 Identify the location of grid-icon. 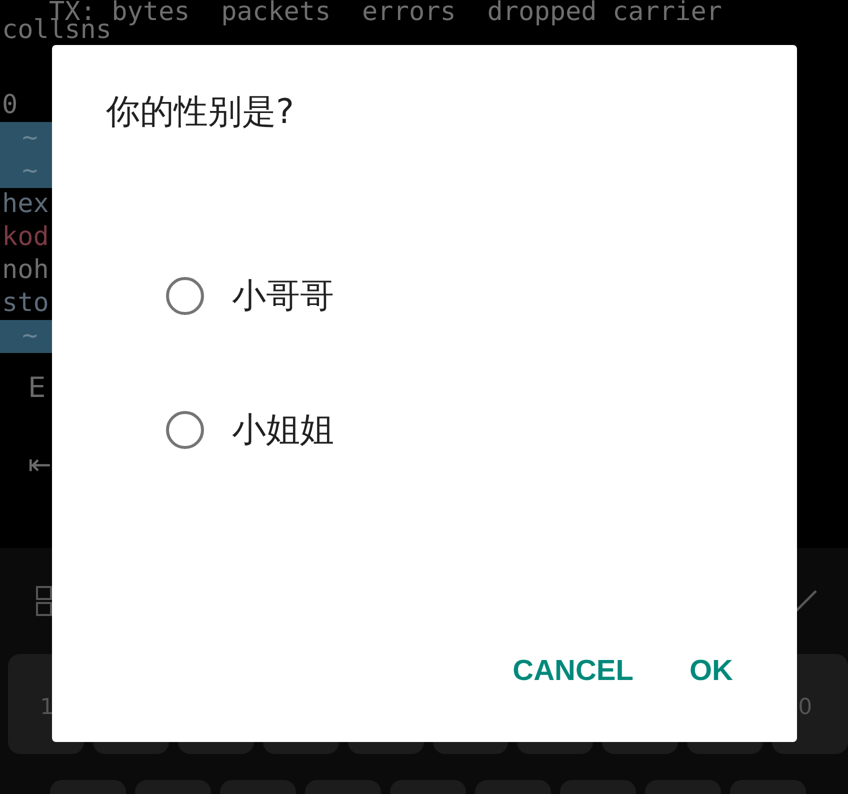
(45, 601).